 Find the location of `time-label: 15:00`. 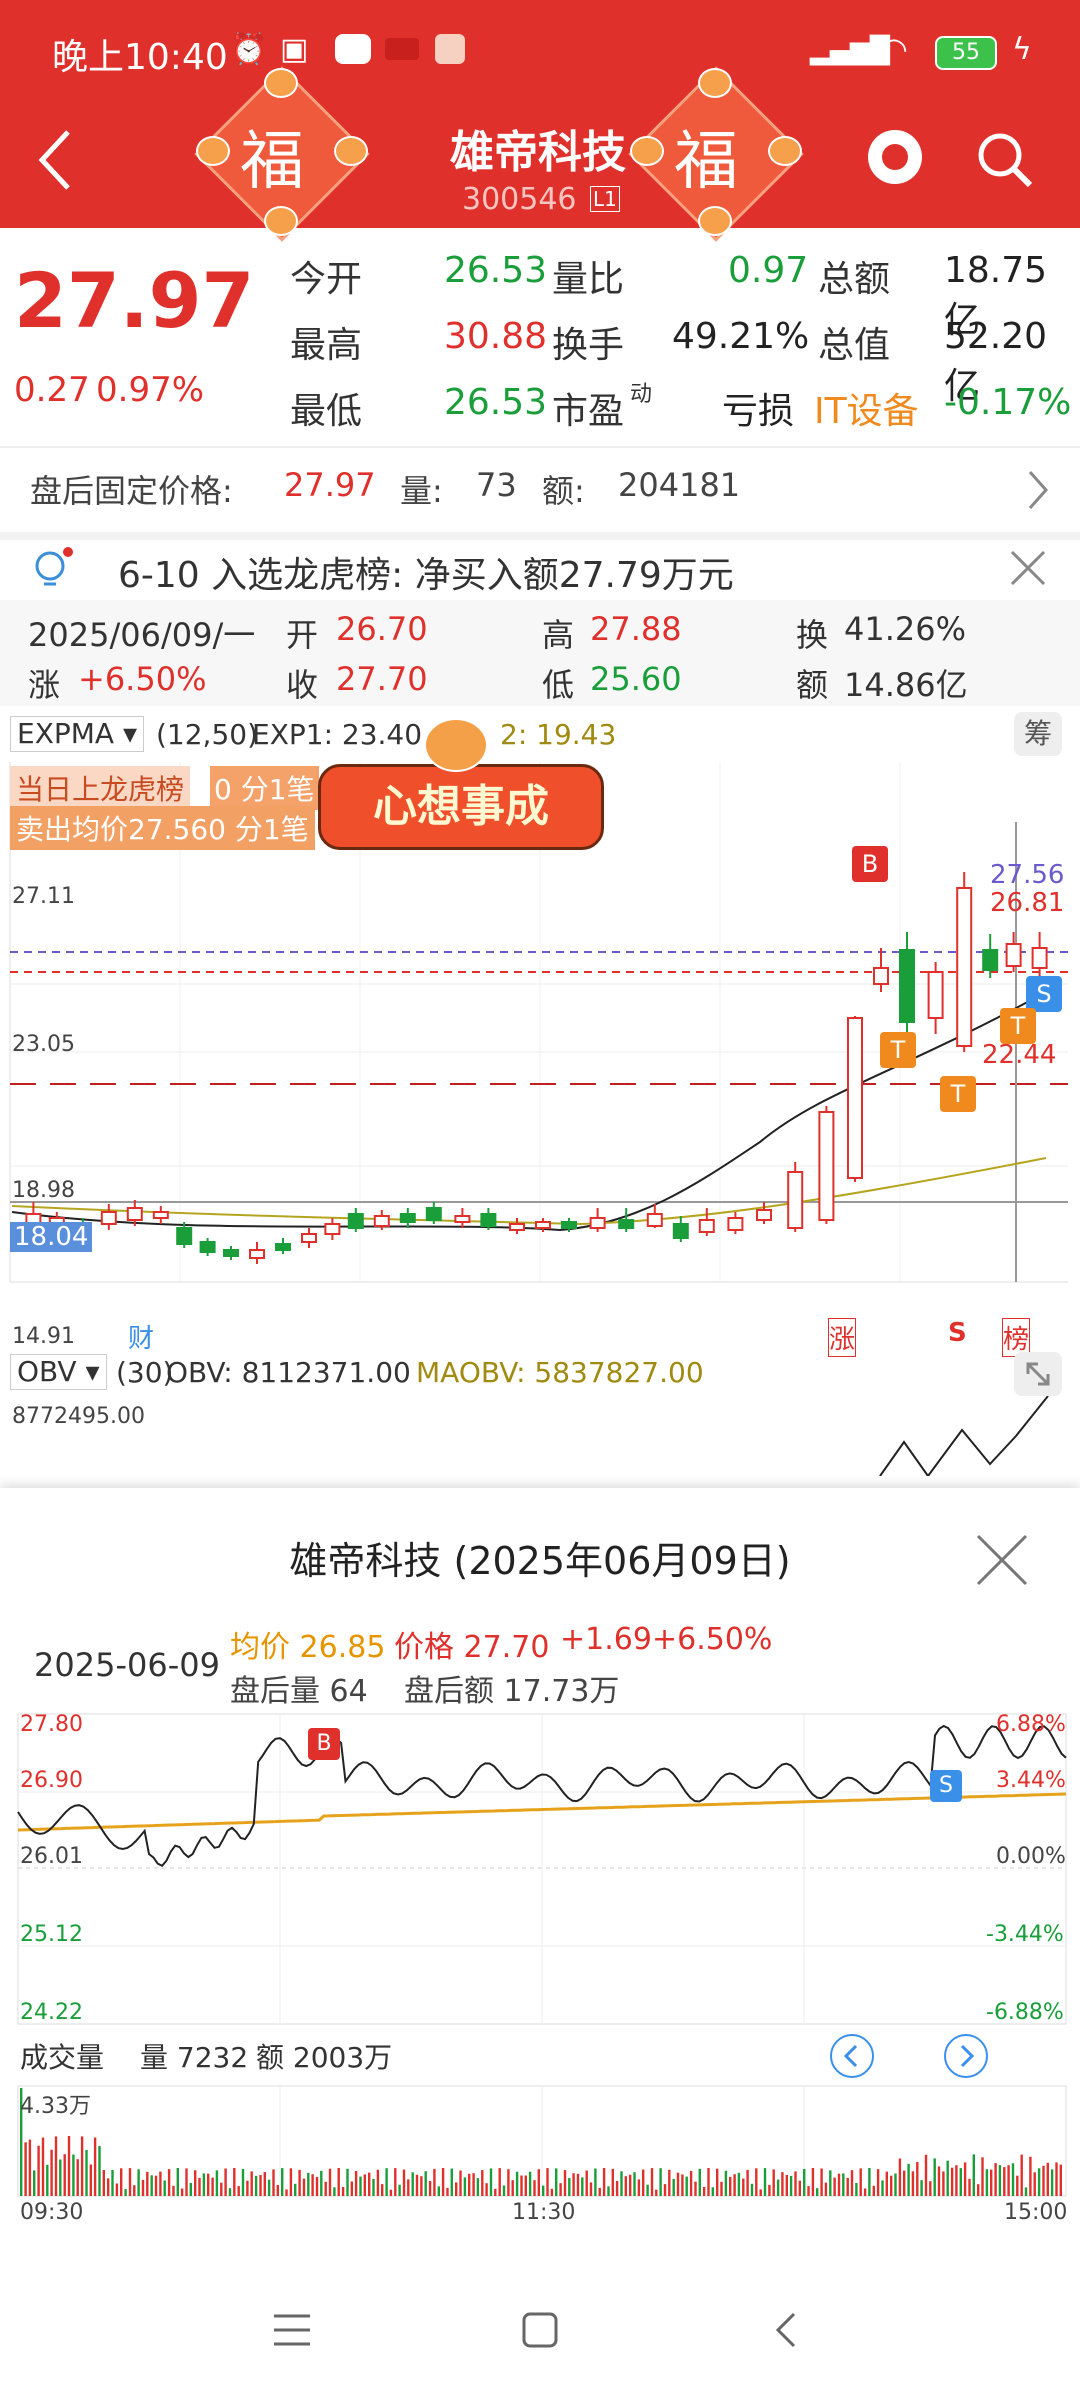

time-label: 15:00 is located at coordinates (1036, 2212).